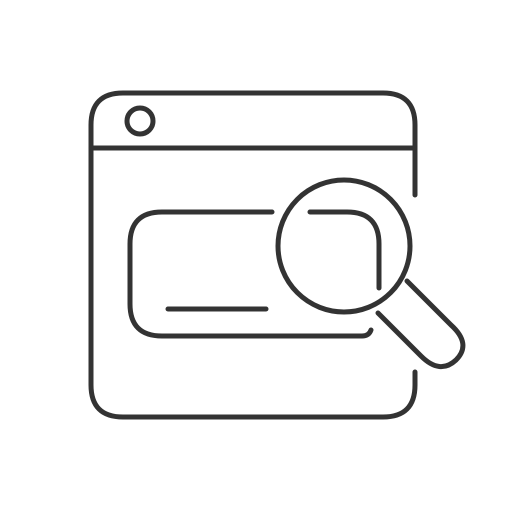 This screenshot has width=512, height=512. I want to click on search-bar-box, so click(250, 274).